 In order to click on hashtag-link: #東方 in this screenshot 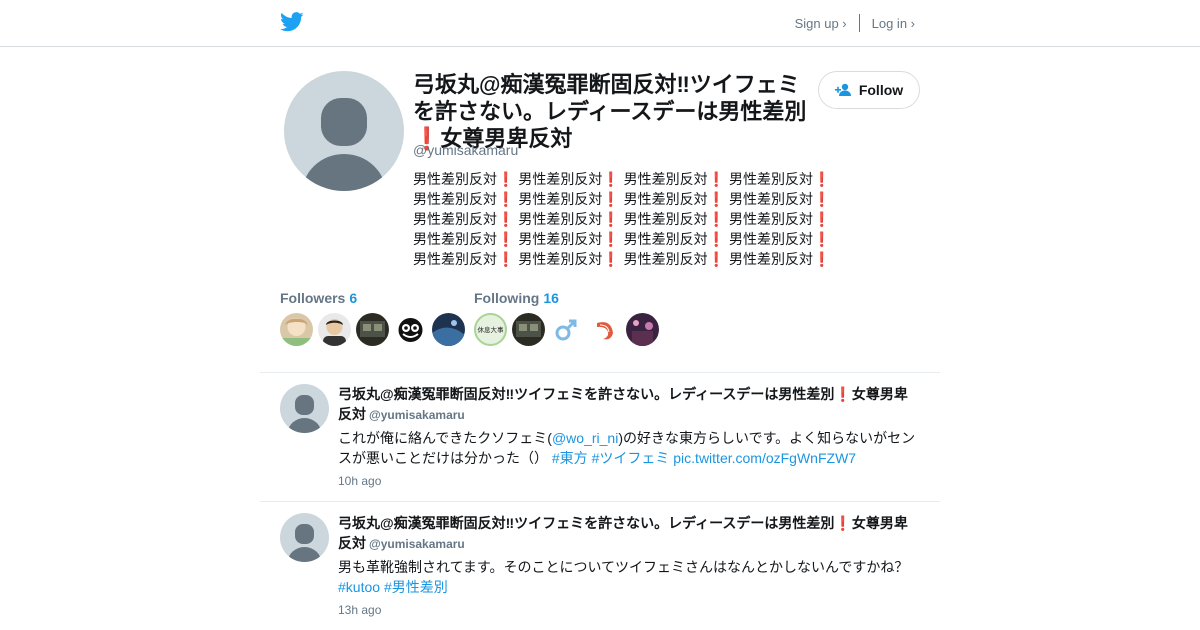, I will do `click(570, 458)`.